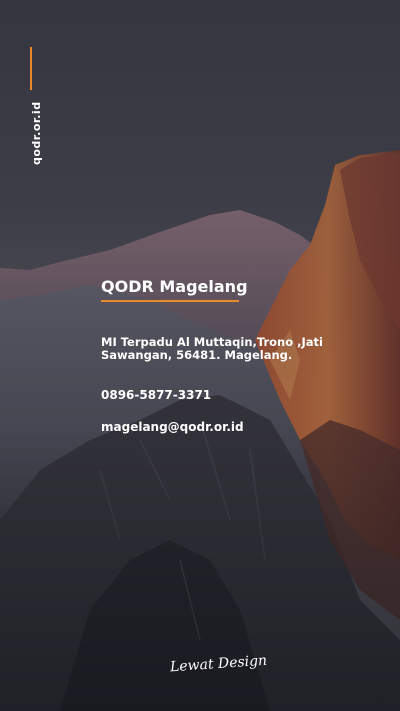  What do you see at coordinates (172, 427) in the screenshot?
I see `email-text: magelang@qodr.or.id` at bounding box center [172, 427].